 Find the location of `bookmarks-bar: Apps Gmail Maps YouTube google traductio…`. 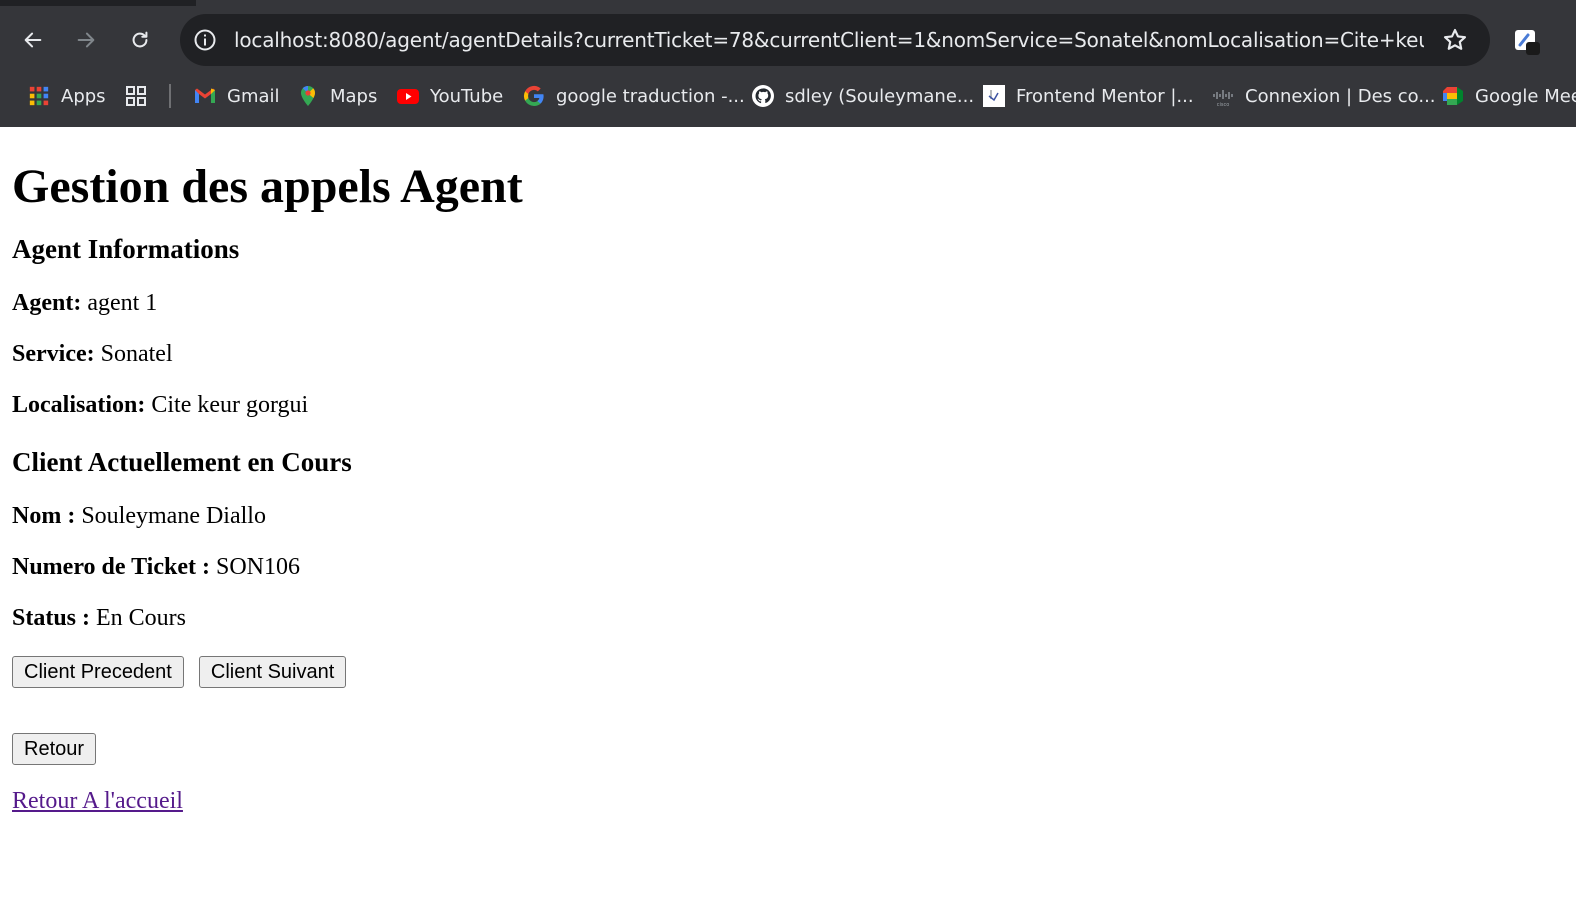

bookmarks-bar: Apps Gmail Maps YouTube google traductio… is located at coordinates (788, 96).